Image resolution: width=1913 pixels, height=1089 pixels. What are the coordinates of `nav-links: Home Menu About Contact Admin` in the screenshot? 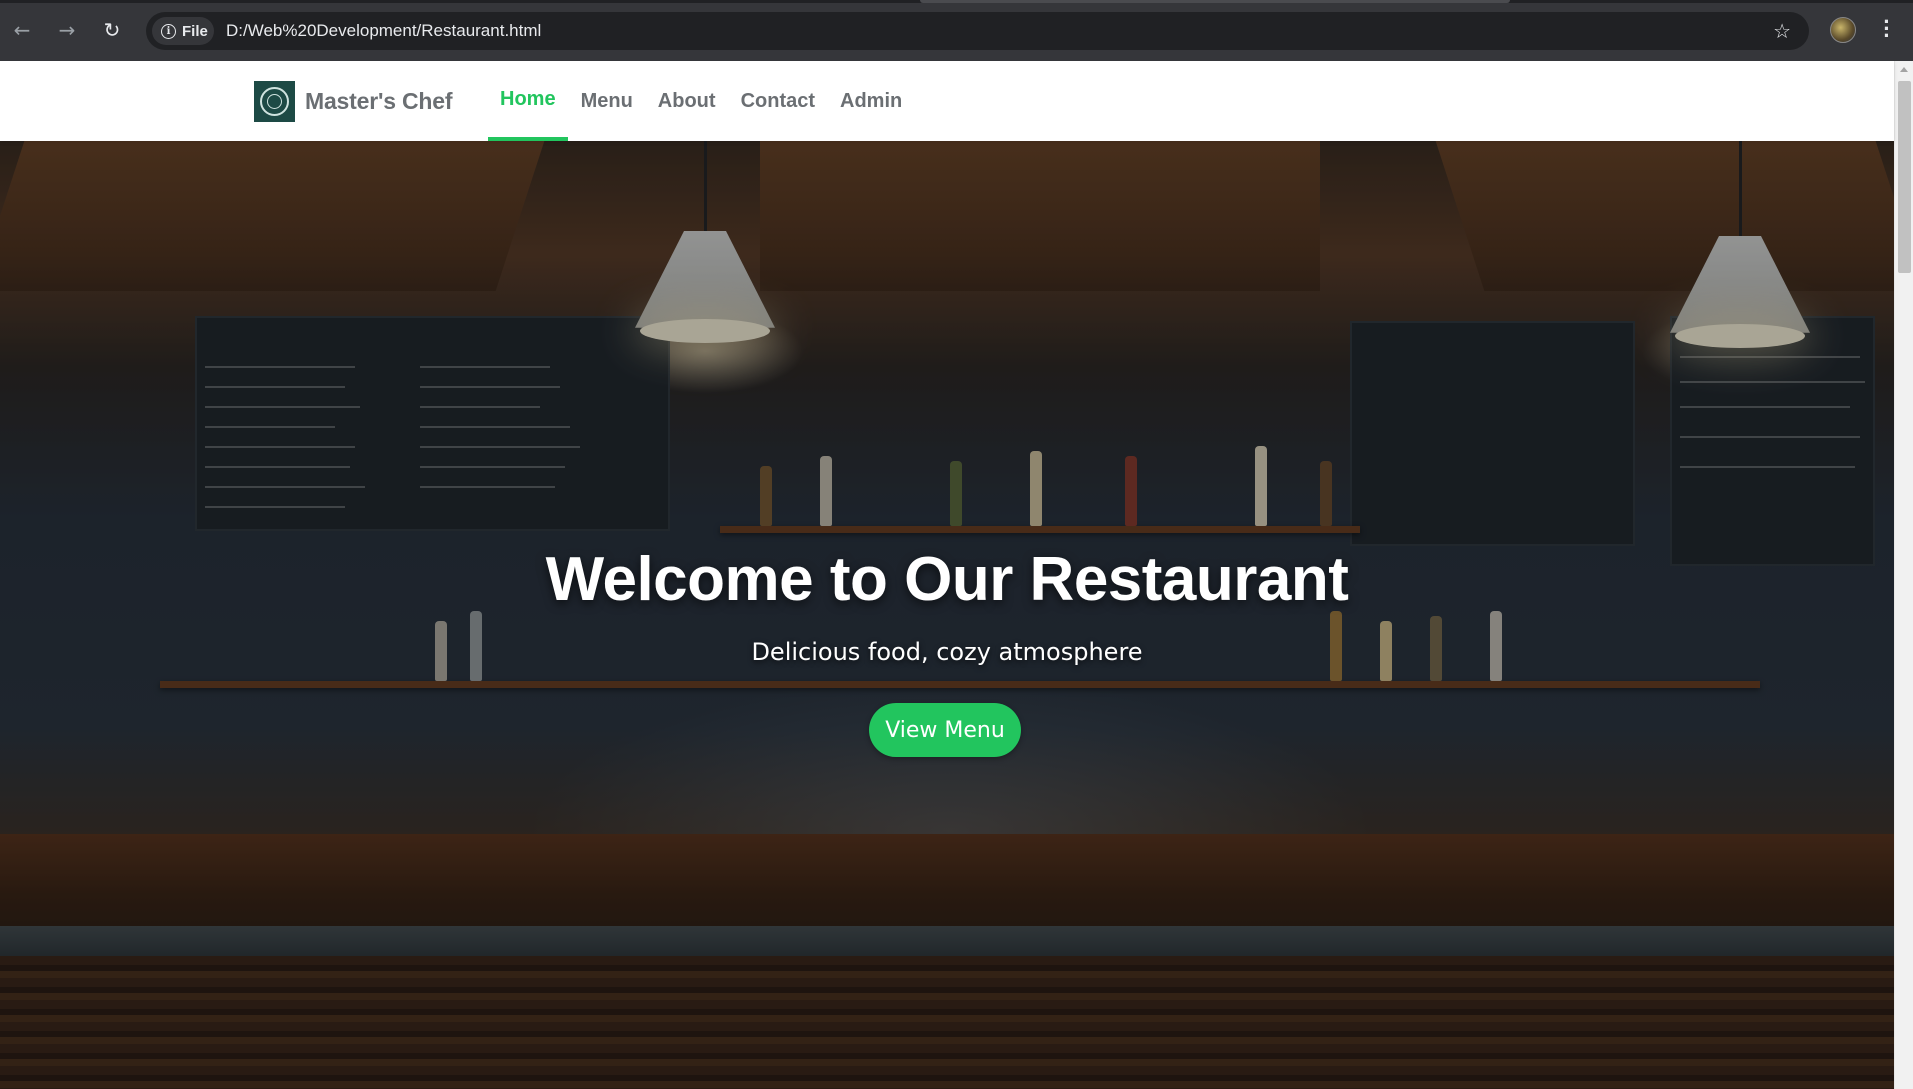 It's located at (701, 101).